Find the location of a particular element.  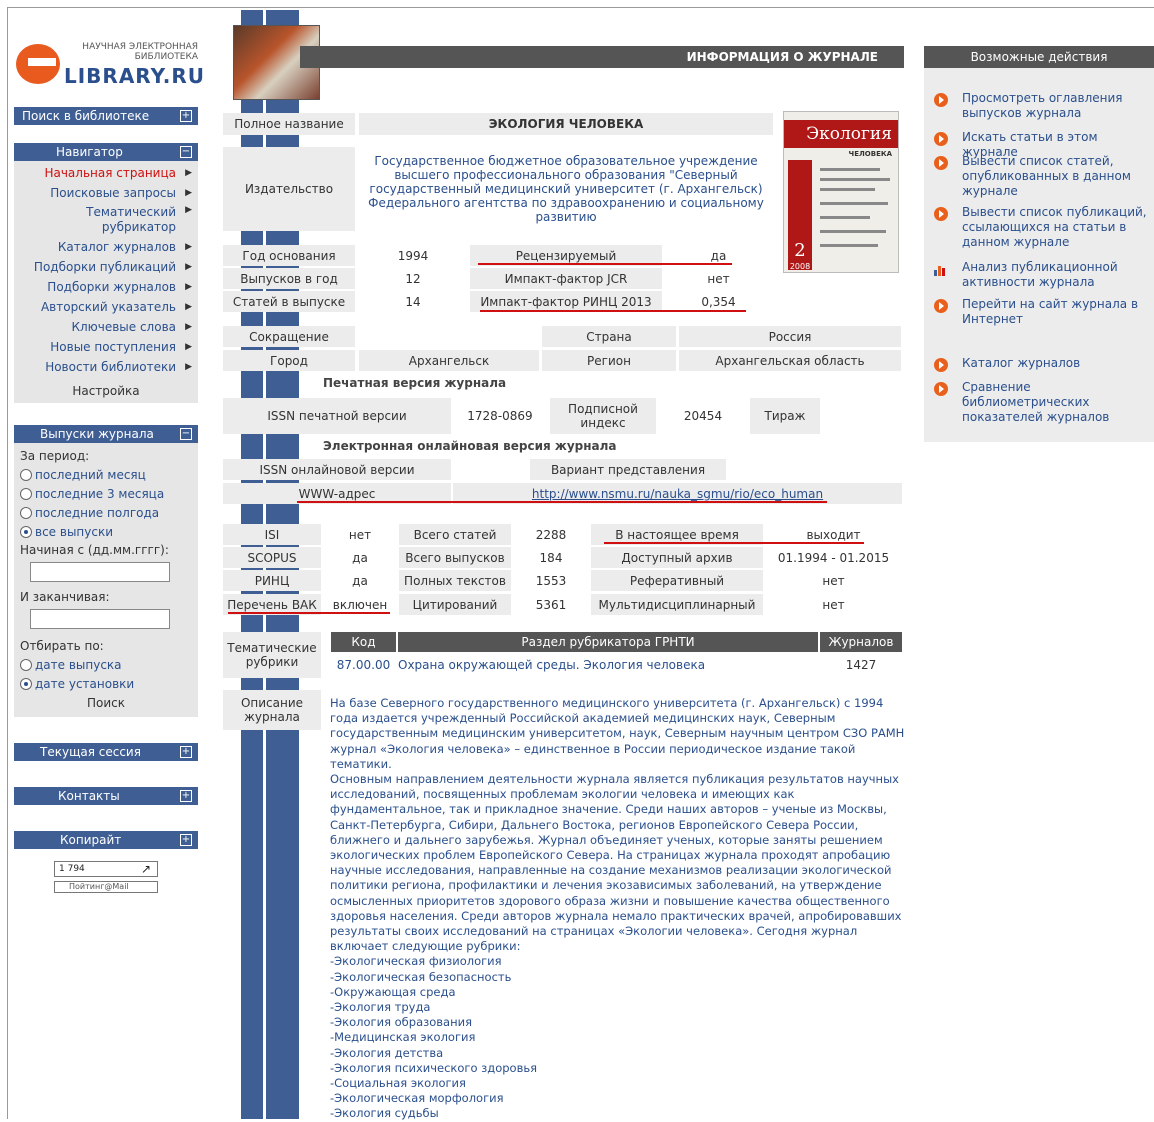

rating-counter: Пойтинг@Mail is located at coordinates (106, 887).